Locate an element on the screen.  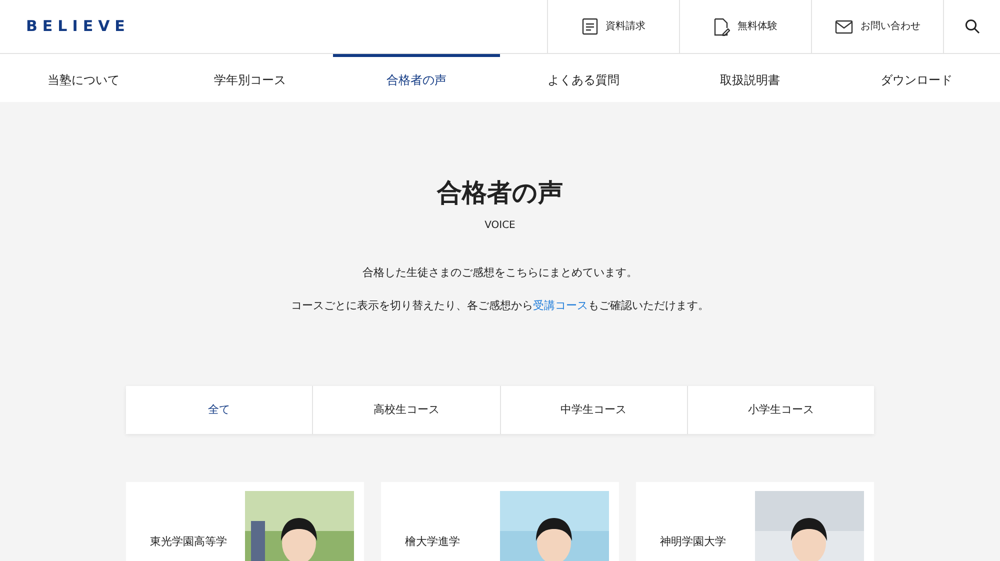
search-icon is located at coordinates (972, 26).